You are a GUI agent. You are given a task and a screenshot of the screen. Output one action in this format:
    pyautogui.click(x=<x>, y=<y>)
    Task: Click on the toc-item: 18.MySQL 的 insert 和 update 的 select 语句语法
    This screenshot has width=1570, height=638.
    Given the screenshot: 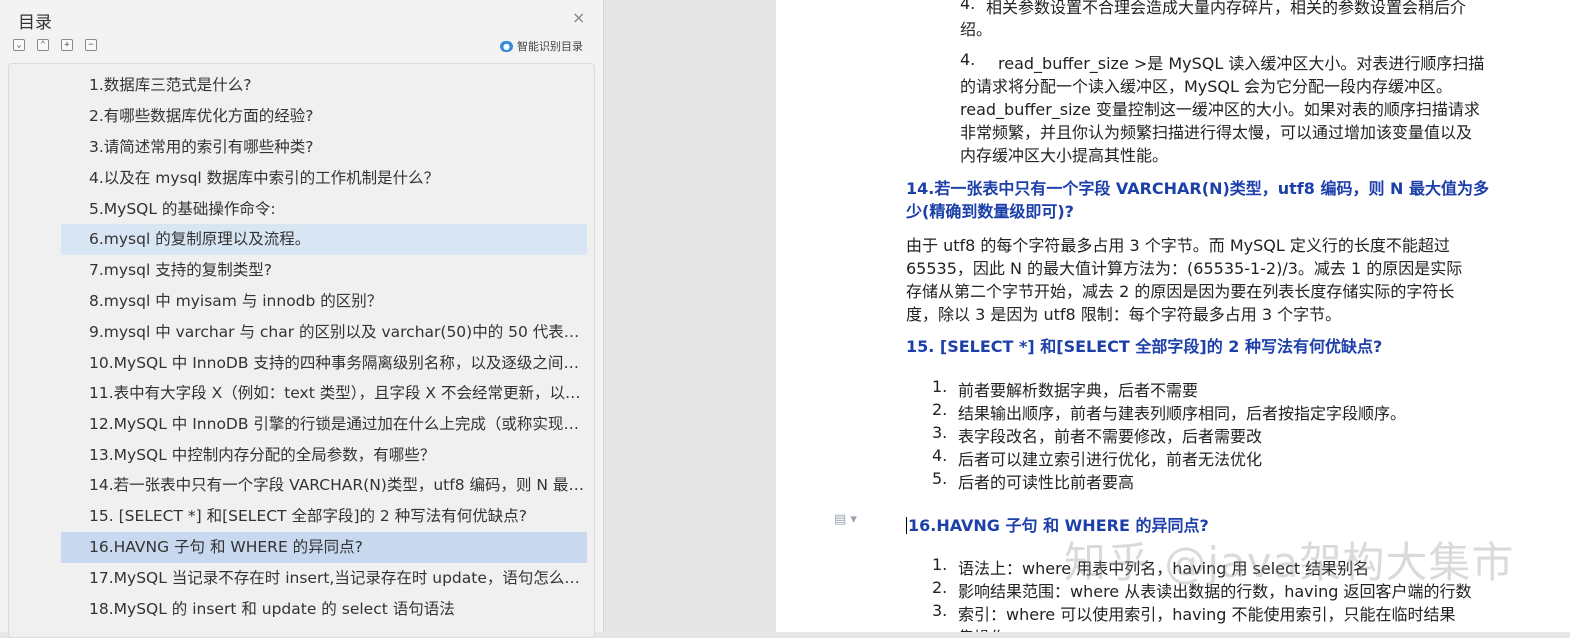 What is the action you would take?
    pyautogui.click(x=324, y=609)
    